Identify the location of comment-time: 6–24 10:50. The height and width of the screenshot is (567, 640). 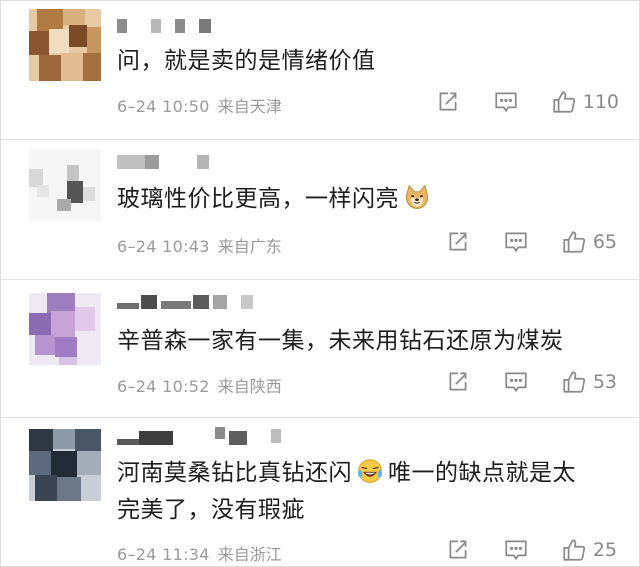
(163, 106).